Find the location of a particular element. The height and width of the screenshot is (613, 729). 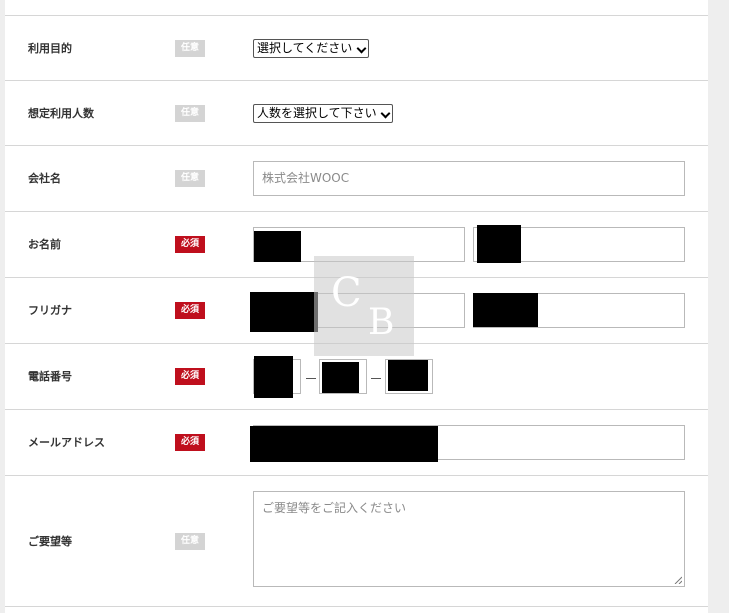

purpose-select: 選択してください is located at coordinates (311, 48).